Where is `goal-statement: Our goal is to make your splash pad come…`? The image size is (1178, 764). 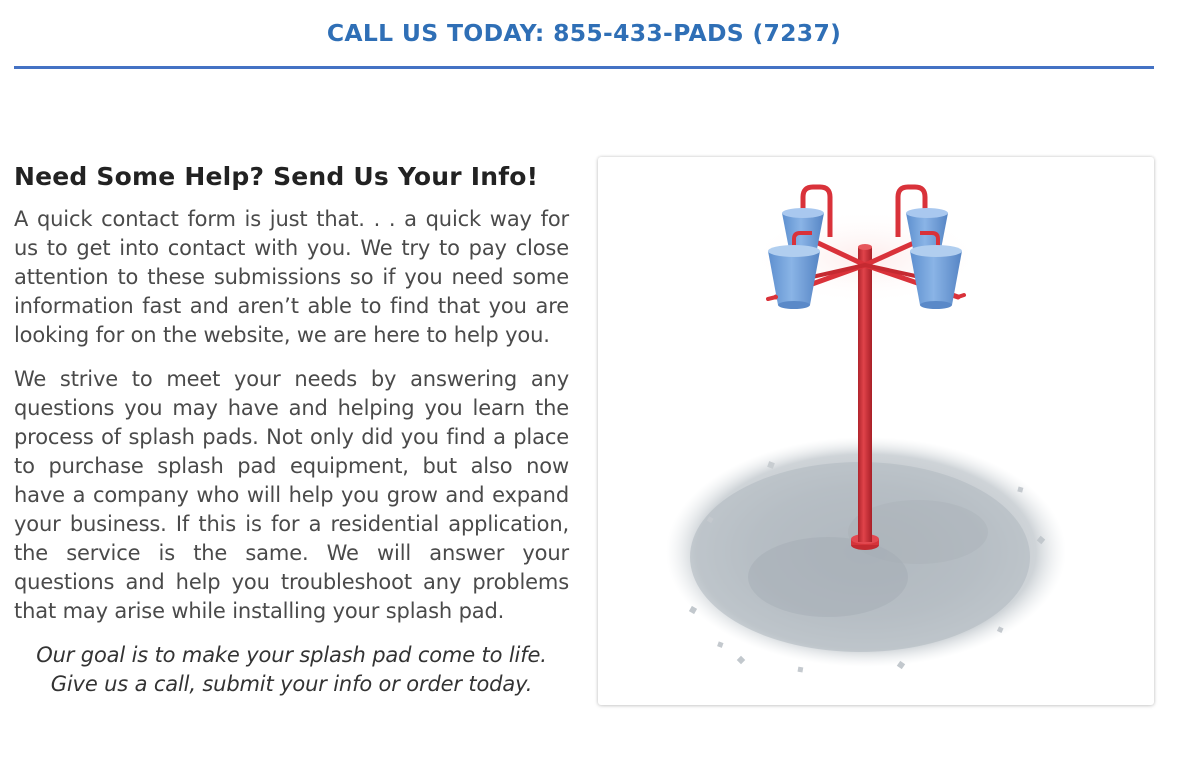
goal-statement: Our goal is to make your splash pad come… is located at coordinates (291, 670).